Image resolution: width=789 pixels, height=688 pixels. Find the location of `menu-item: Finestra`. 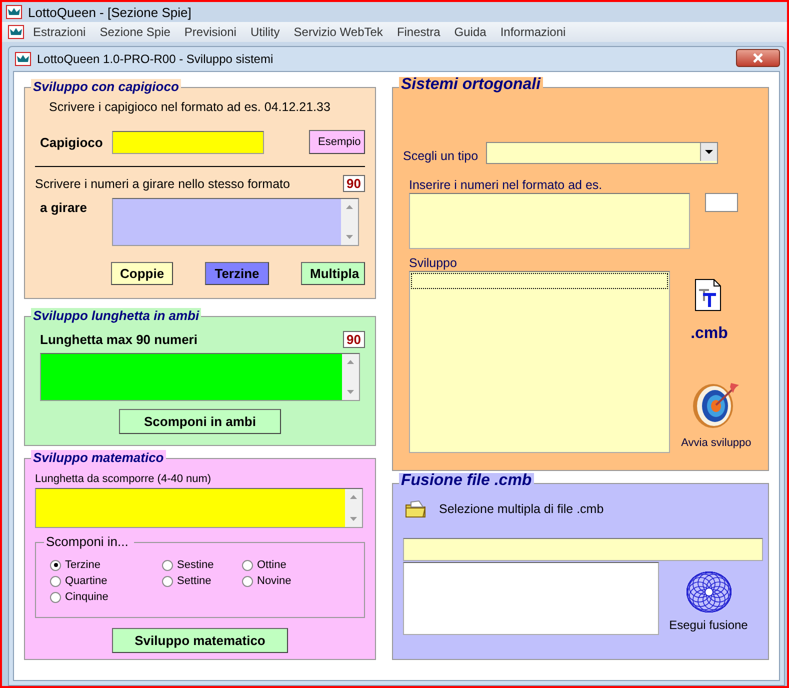

menu-item: Finestra is located at coordinates (419, 32).